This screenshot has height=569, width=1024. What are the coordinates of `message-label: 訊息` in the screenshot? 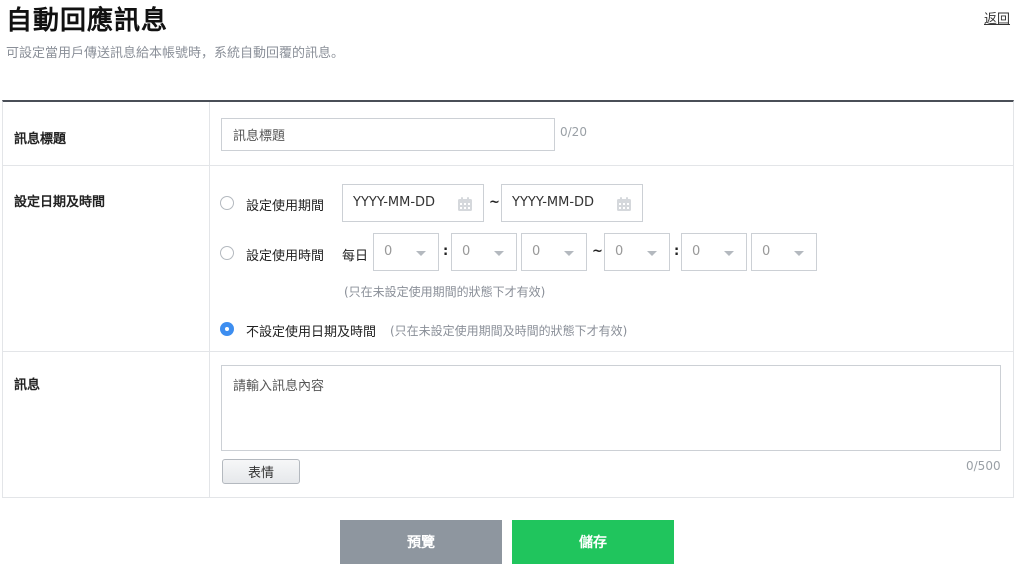 It's located at (27, 385).